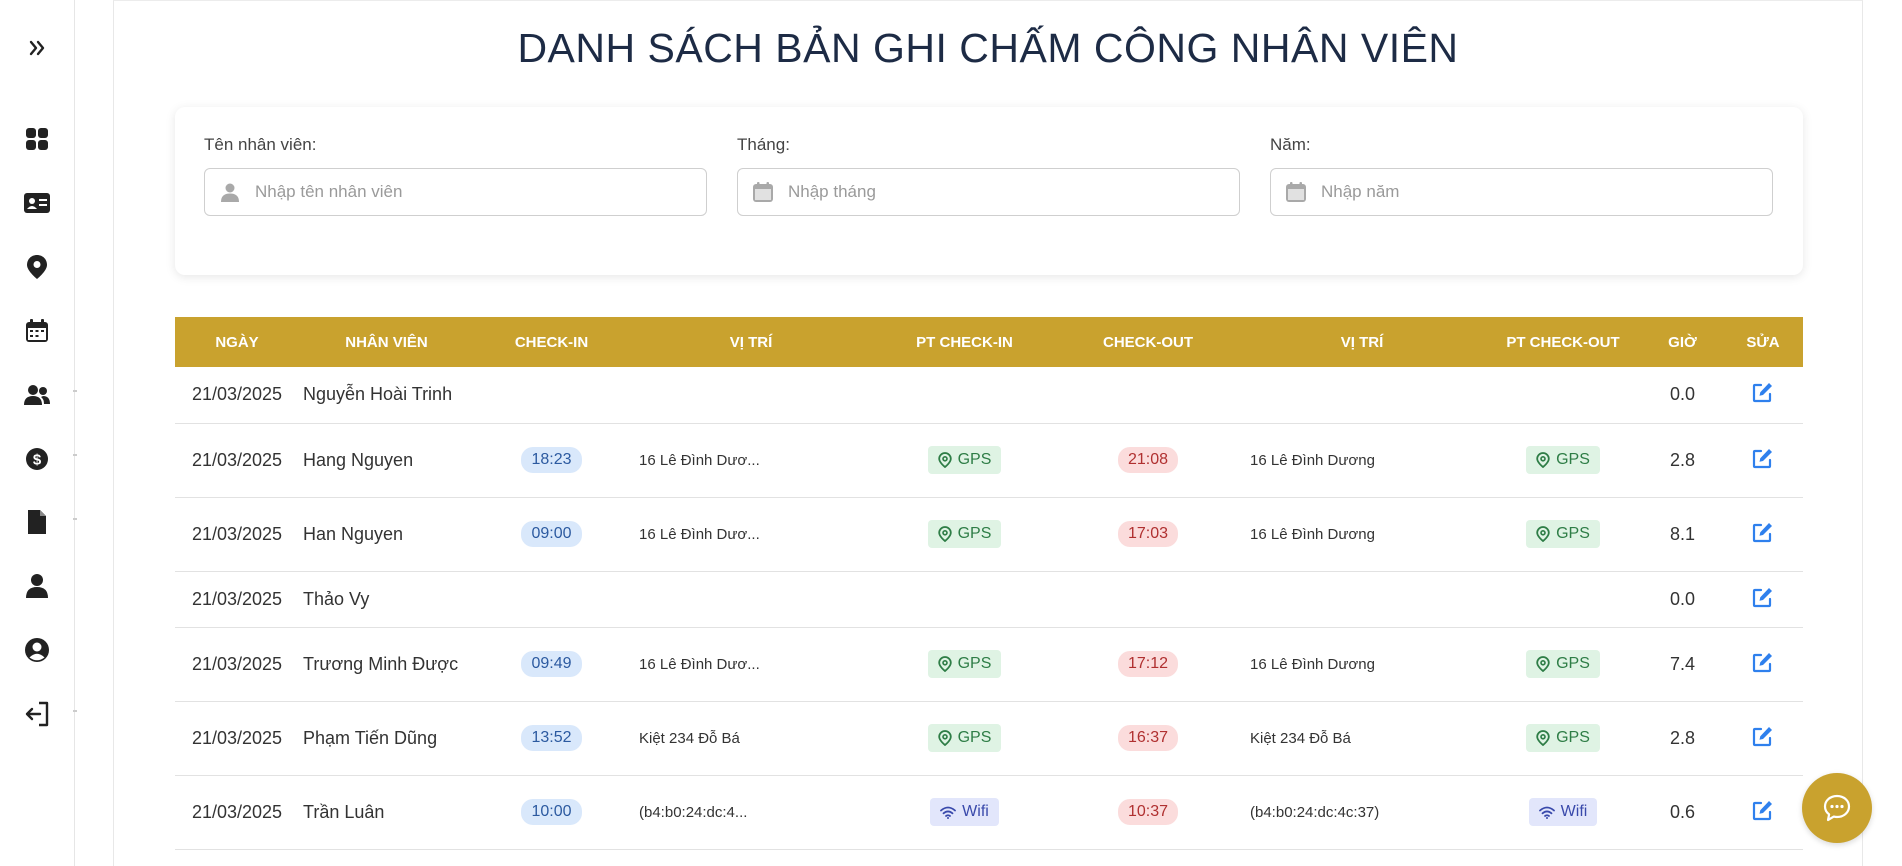 The image size is (1902, 866). I want to click on sidebar-item-account, so click(37, 650).